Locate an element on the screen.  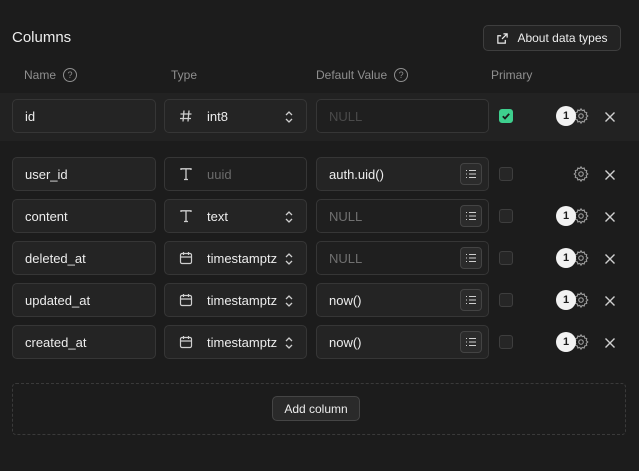
column-name-input: created_at is located at coordinates (84, 342).